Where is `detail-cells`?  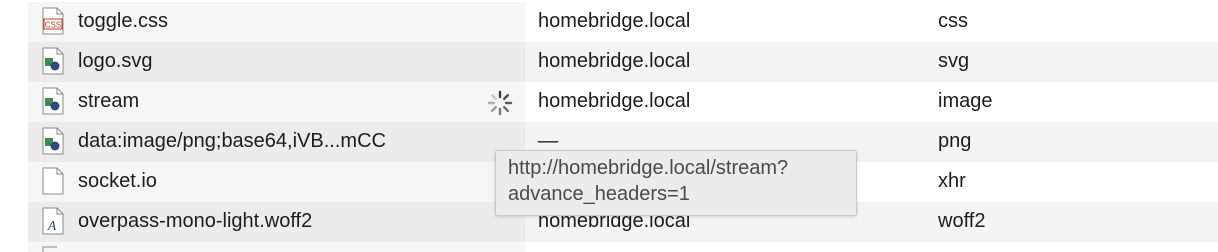 detail-cells is located at coordinates (871, 247).